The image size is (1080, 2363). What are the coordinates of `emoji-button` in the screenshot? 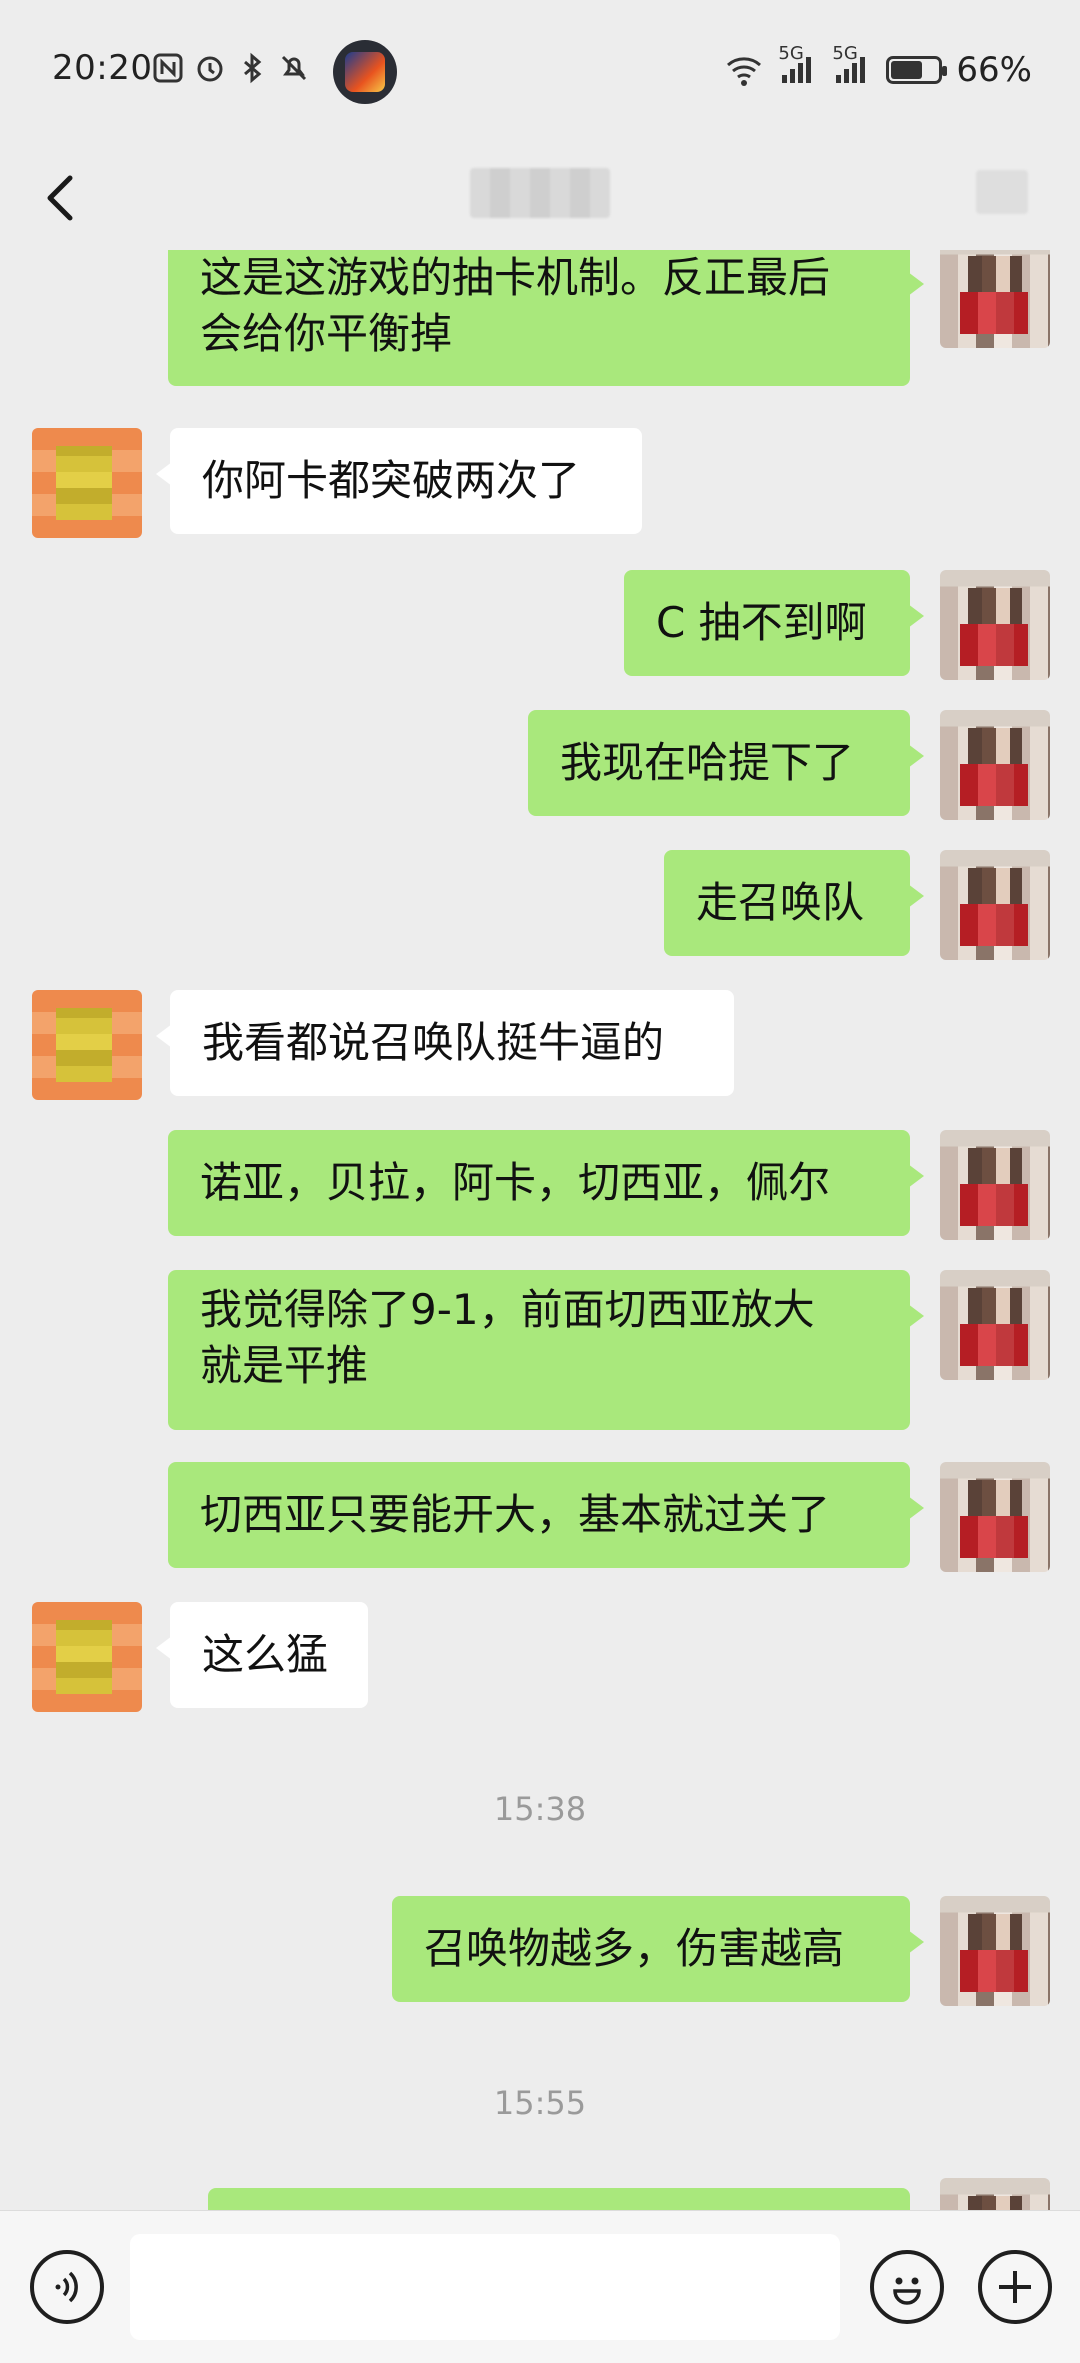 It's located at (907, 2287).